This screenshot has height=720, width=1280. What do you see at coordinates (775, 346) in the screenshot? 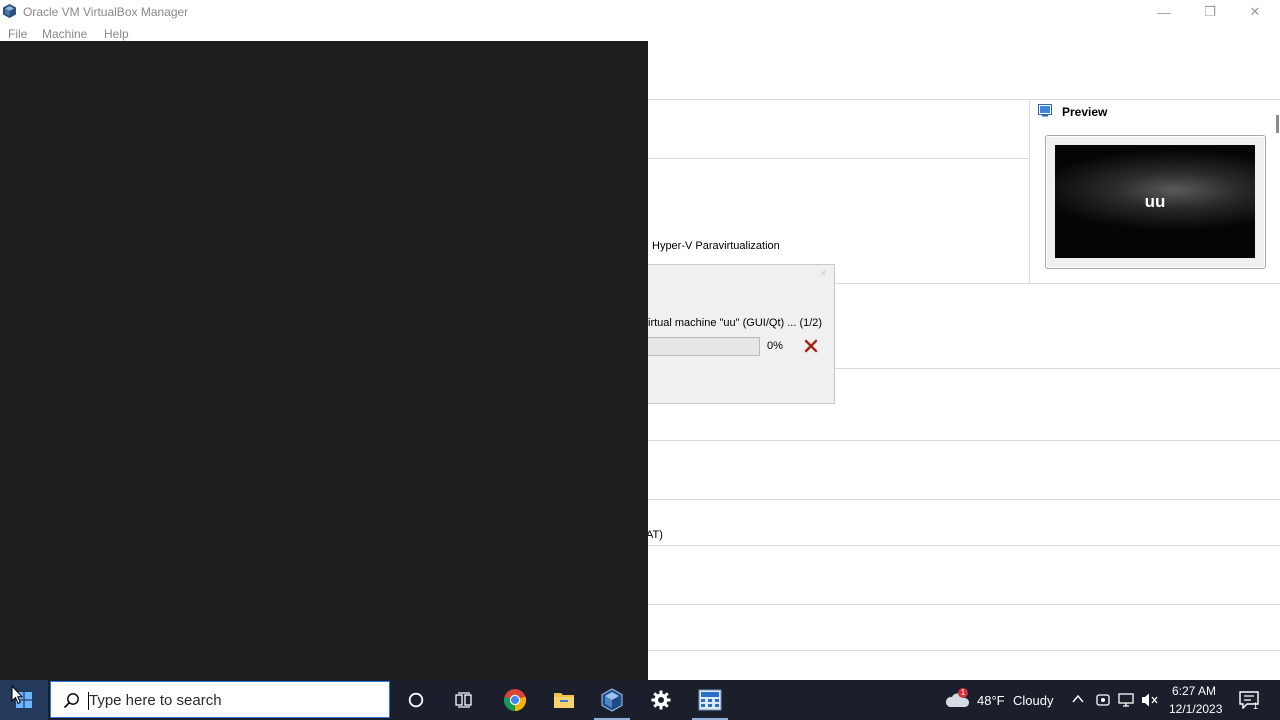
I see `progress-percent: 0%` at bounding box center [775, 346].